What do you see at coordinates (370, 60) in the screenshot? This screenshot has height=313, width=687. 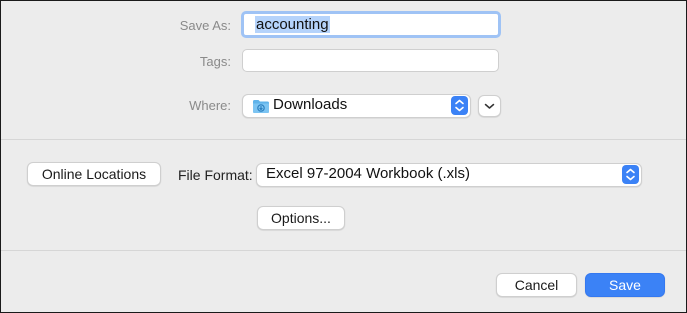 I see `tags-field` at bounding box center [370, 60].